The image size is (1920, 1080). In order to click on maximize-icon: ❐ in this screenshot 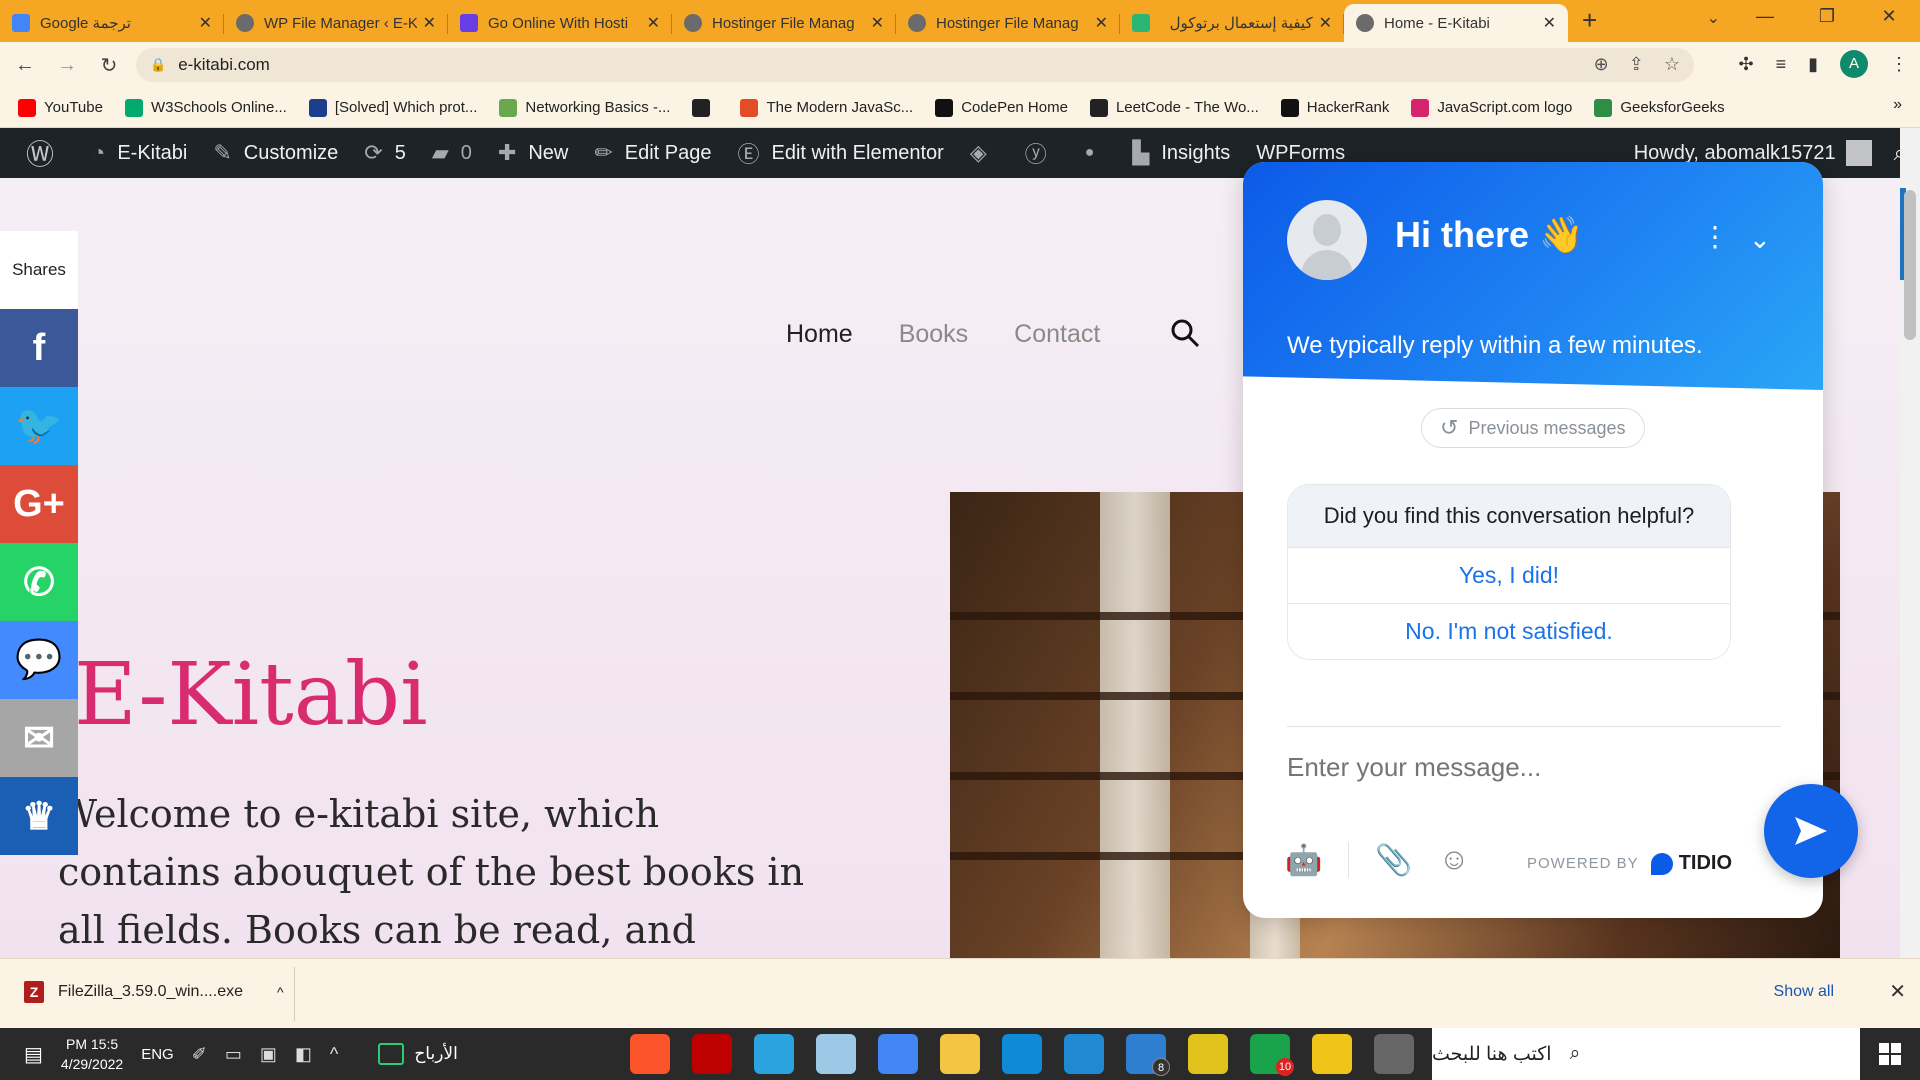, I will do `click(1827, 16)`.